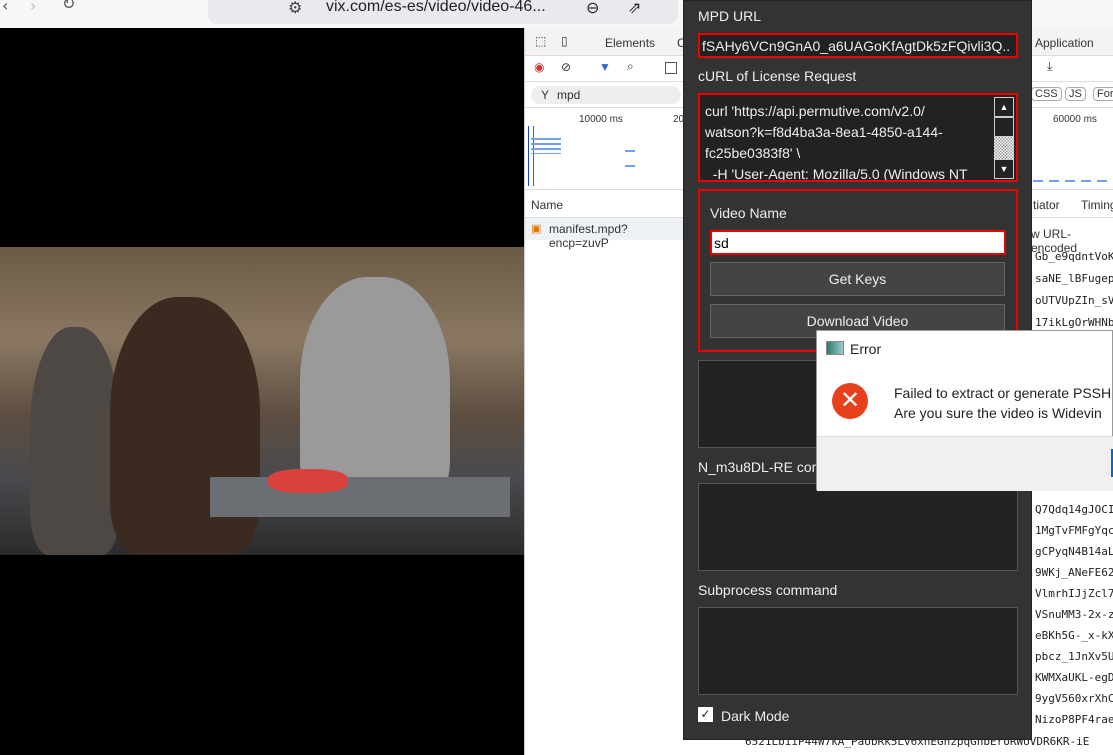 Image resolution: width=1113 pixels, height=755 pixels. Describe the element at coordinates (634, 9) in the screenshot. I see `share-icon: ⇗` at that location.